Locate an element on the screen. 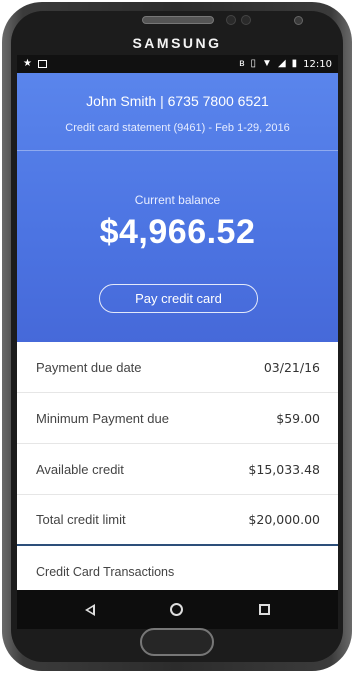 This screenshot has height=673, width=354. earpiece-speaker is located at coordinates (178, 20).